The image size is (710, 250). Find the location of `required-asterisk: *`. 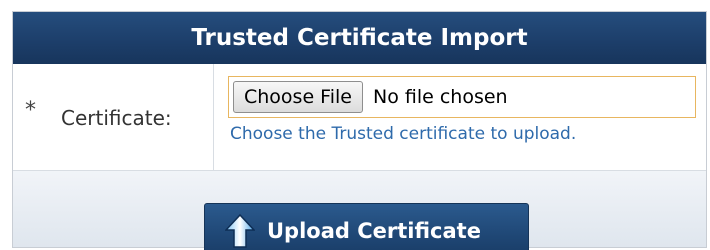

required-asterisk: * is located at coordinates (30, 110).